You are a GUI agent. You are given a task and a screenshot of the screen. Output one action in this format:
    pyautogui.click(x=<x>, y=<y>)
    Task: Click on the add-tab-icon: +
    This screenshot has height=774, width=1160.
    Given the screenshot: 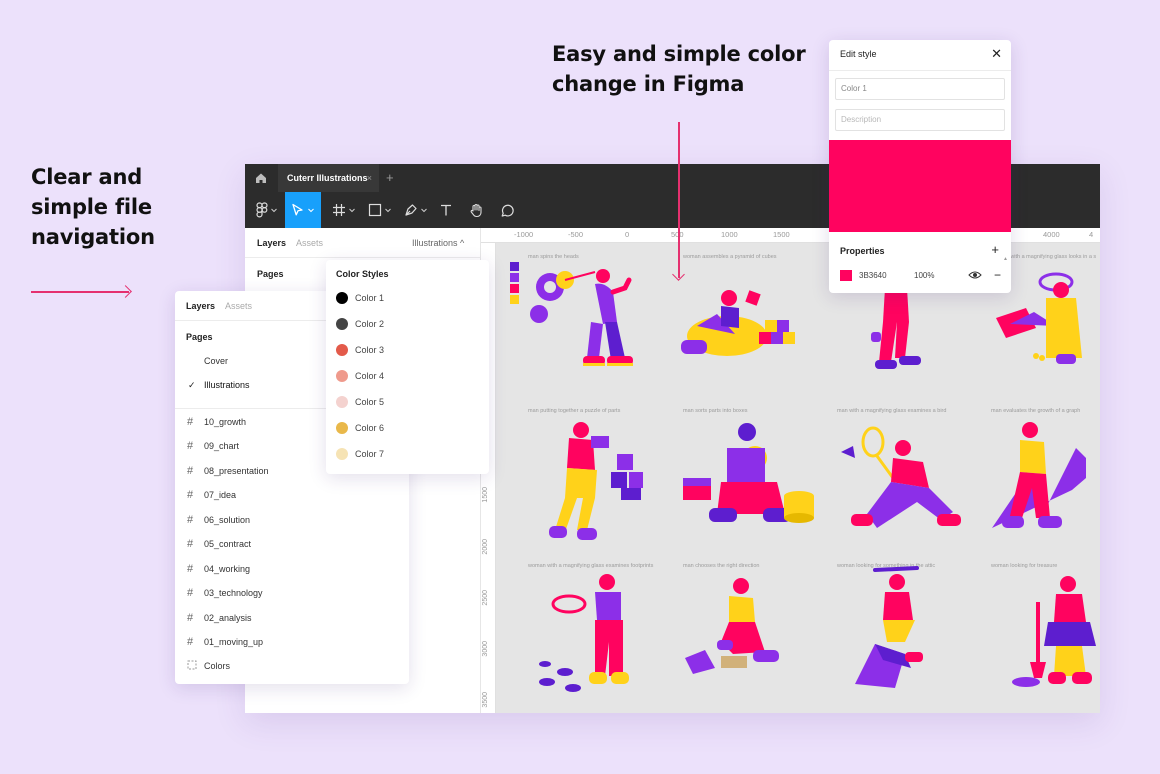 What is the action you would take?
    pyautogui.click(x=390, y=178)
    